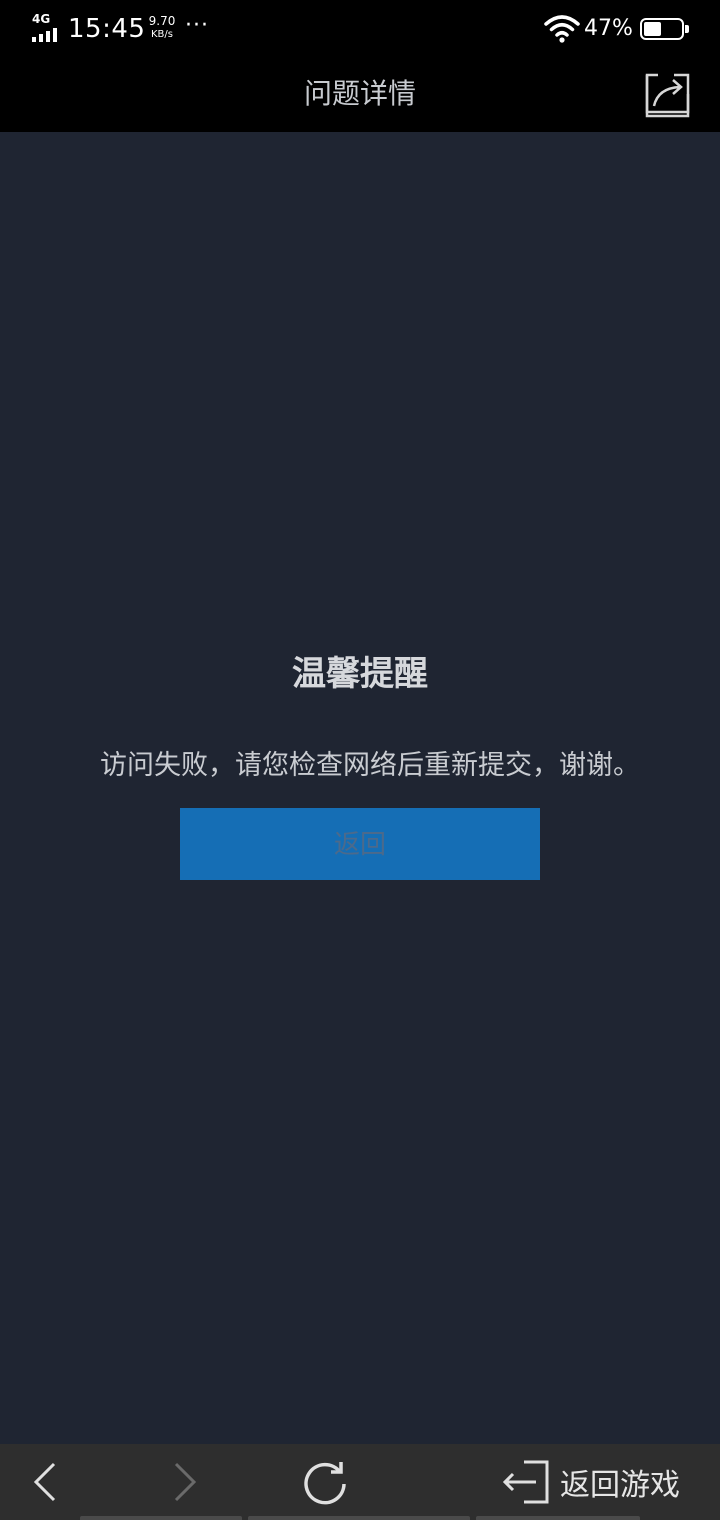  What do you see at coordinates (360, 1482) in the screenshot?
I see `bottom-nav: 返回游戏` at bounding box center [360, 1482].